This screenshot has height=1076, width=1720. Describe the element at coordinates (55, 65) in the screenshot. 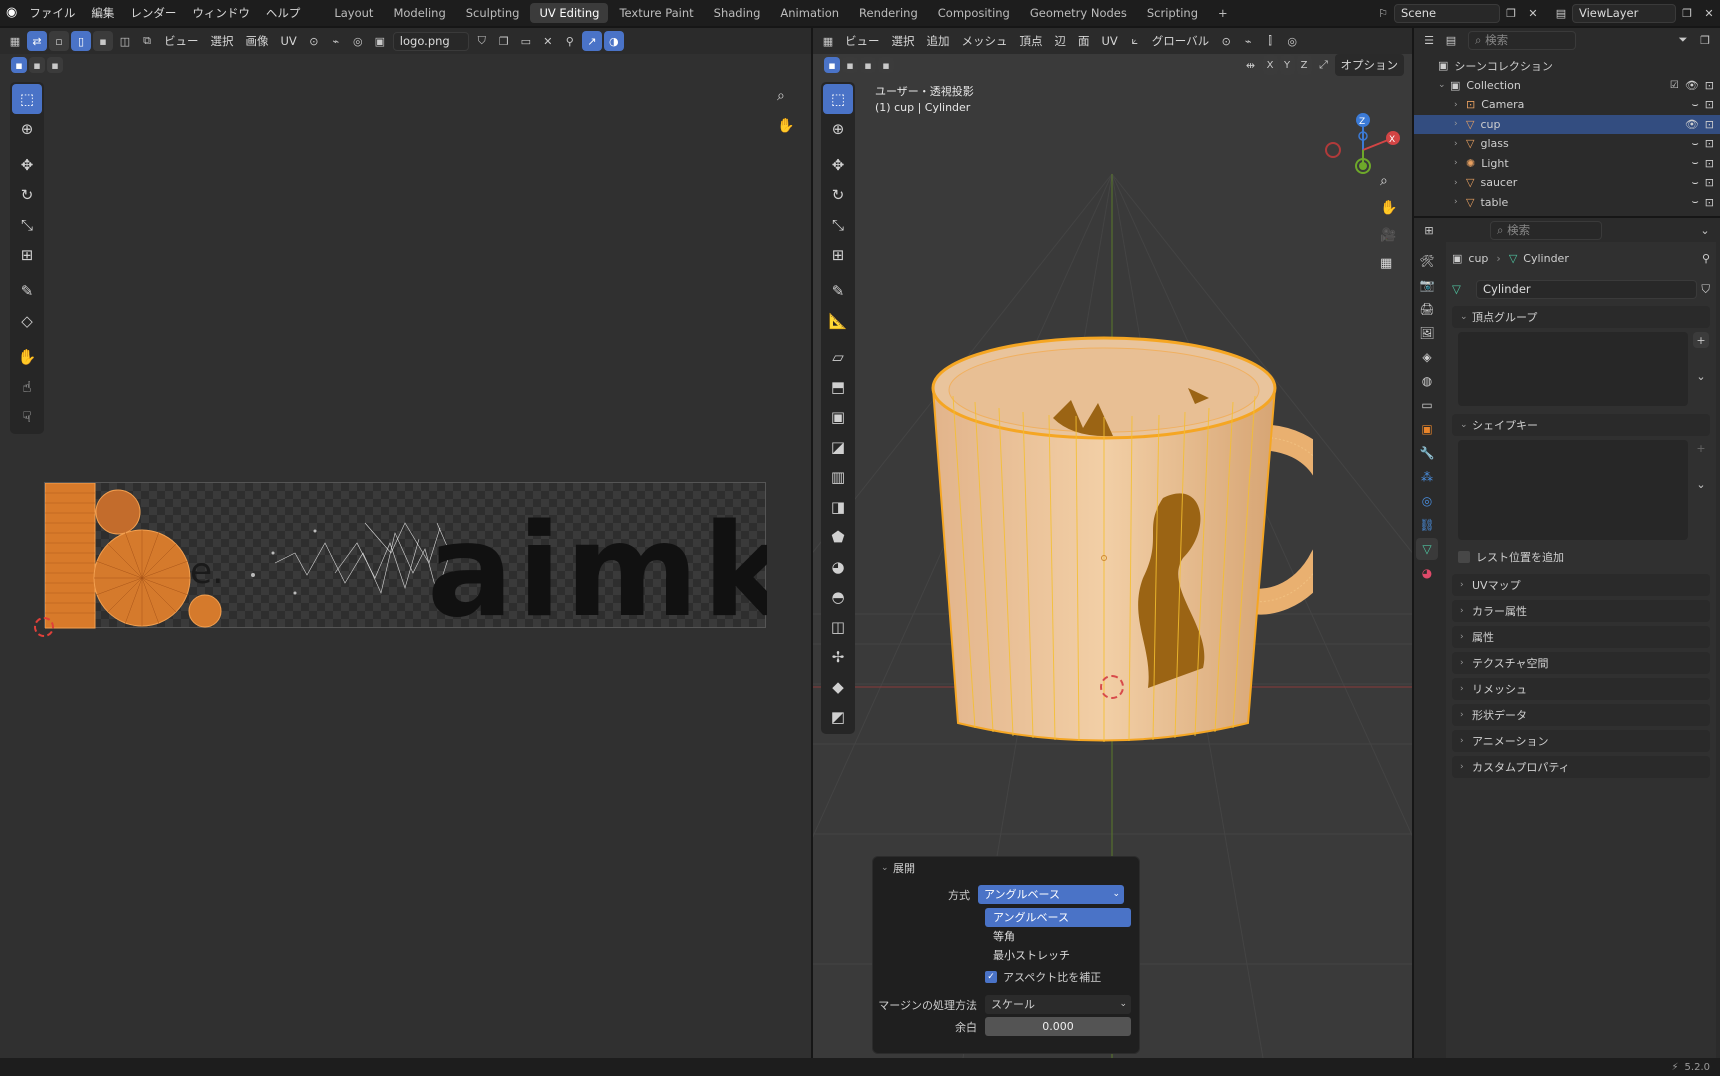

I see `select-subtract-icon: ▪` at that location.